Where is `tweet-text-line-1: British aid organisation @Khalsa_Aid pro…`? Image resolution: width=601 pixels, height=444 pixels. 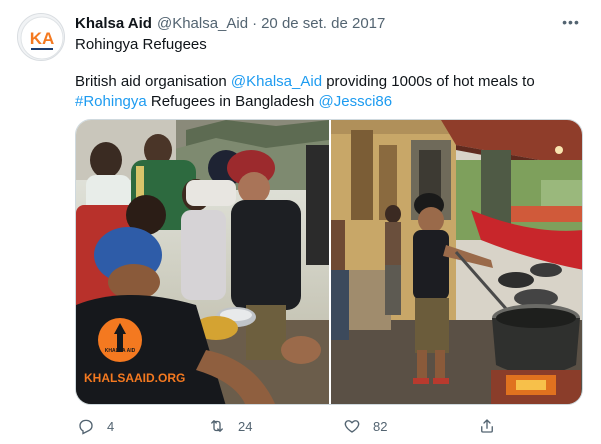 tweet-text-line-1: British aid organisation @Khalsa_Aid pro… is located at coordinates (305, 82).